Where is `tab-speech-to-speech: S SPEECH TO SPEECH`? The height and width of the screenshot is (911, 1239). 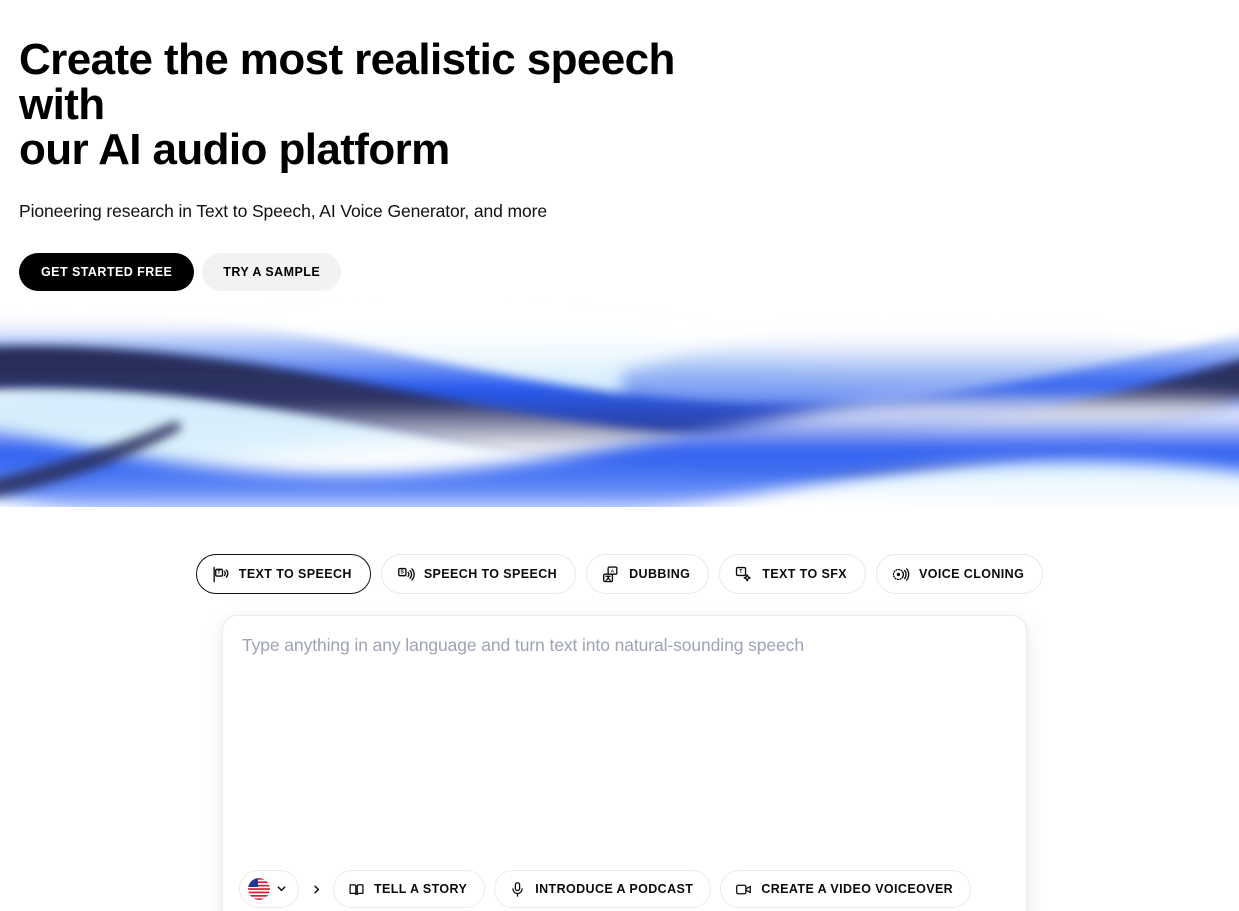
tab-speech-to-speech: S SPEECH TO SPEECH is located at coordinates (478, 574).